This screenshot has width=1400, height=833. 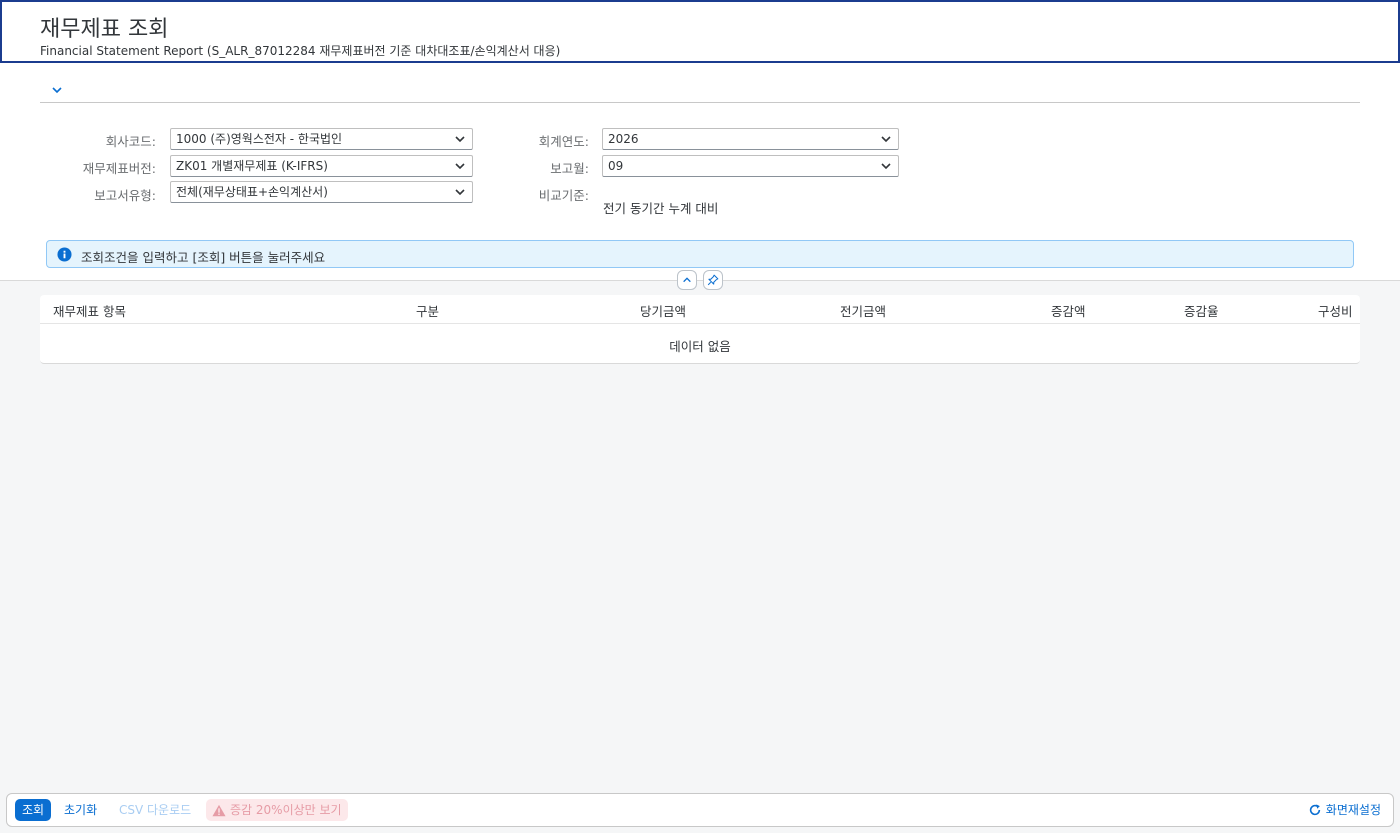 I want to click on footer-toolbar: 조회 초기화 CSV 다운로드 증감 20%이상만 보기 화면재설정, so click(x=700, y=810).